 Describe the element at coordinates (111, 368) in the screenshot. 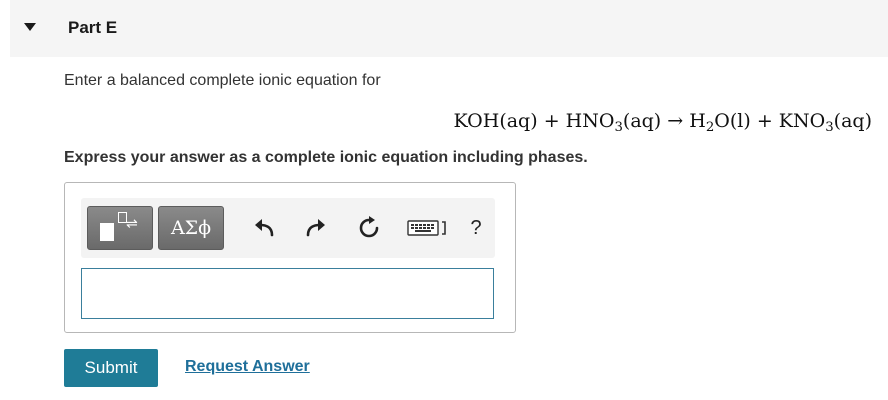

I see `submit-button: Submit` at that location.